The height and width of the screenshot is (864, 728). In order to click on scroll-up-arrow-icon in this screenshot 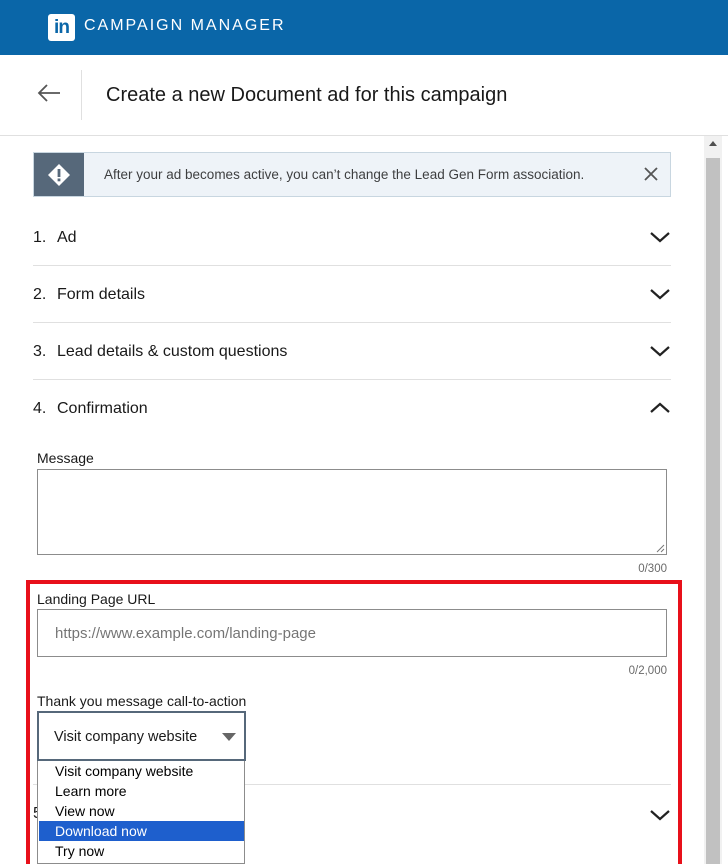, I will do `click(713, 143)`.